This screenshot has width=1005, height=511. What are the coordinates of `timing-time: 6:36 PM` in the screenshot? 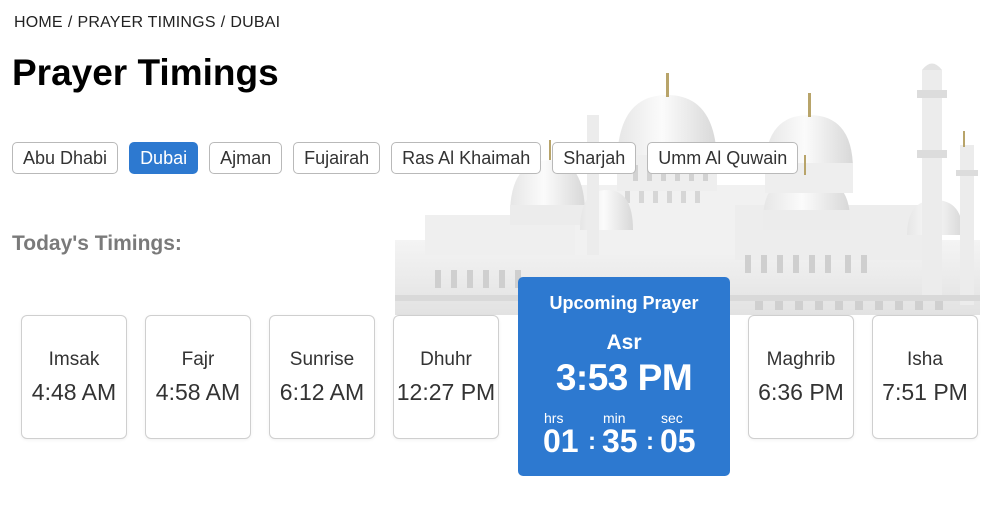 It's located at (801, 392).